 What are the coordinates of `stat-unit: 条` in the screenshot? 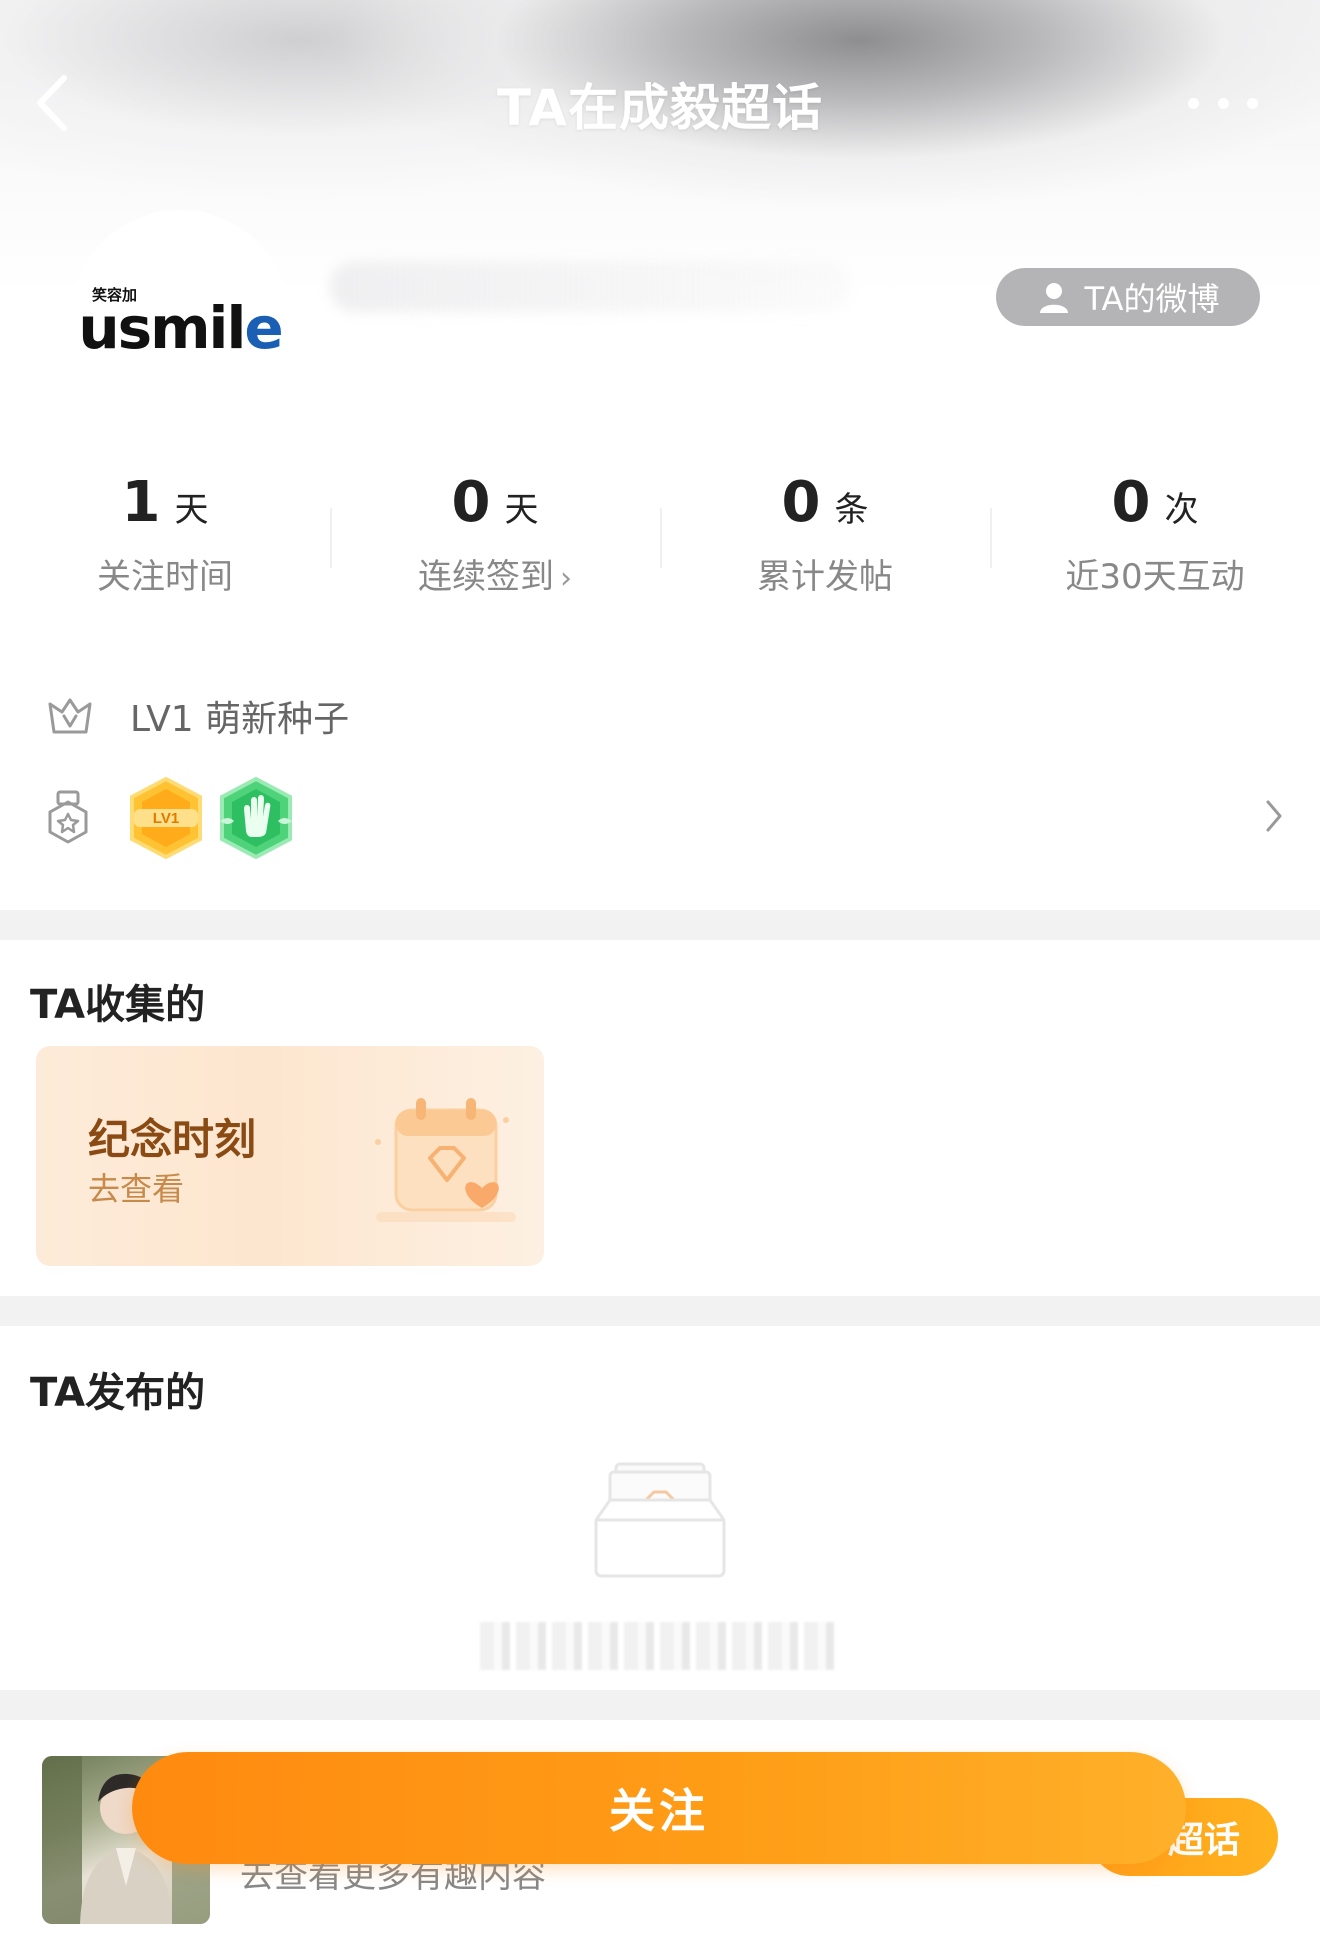 It's located at (851, 510).